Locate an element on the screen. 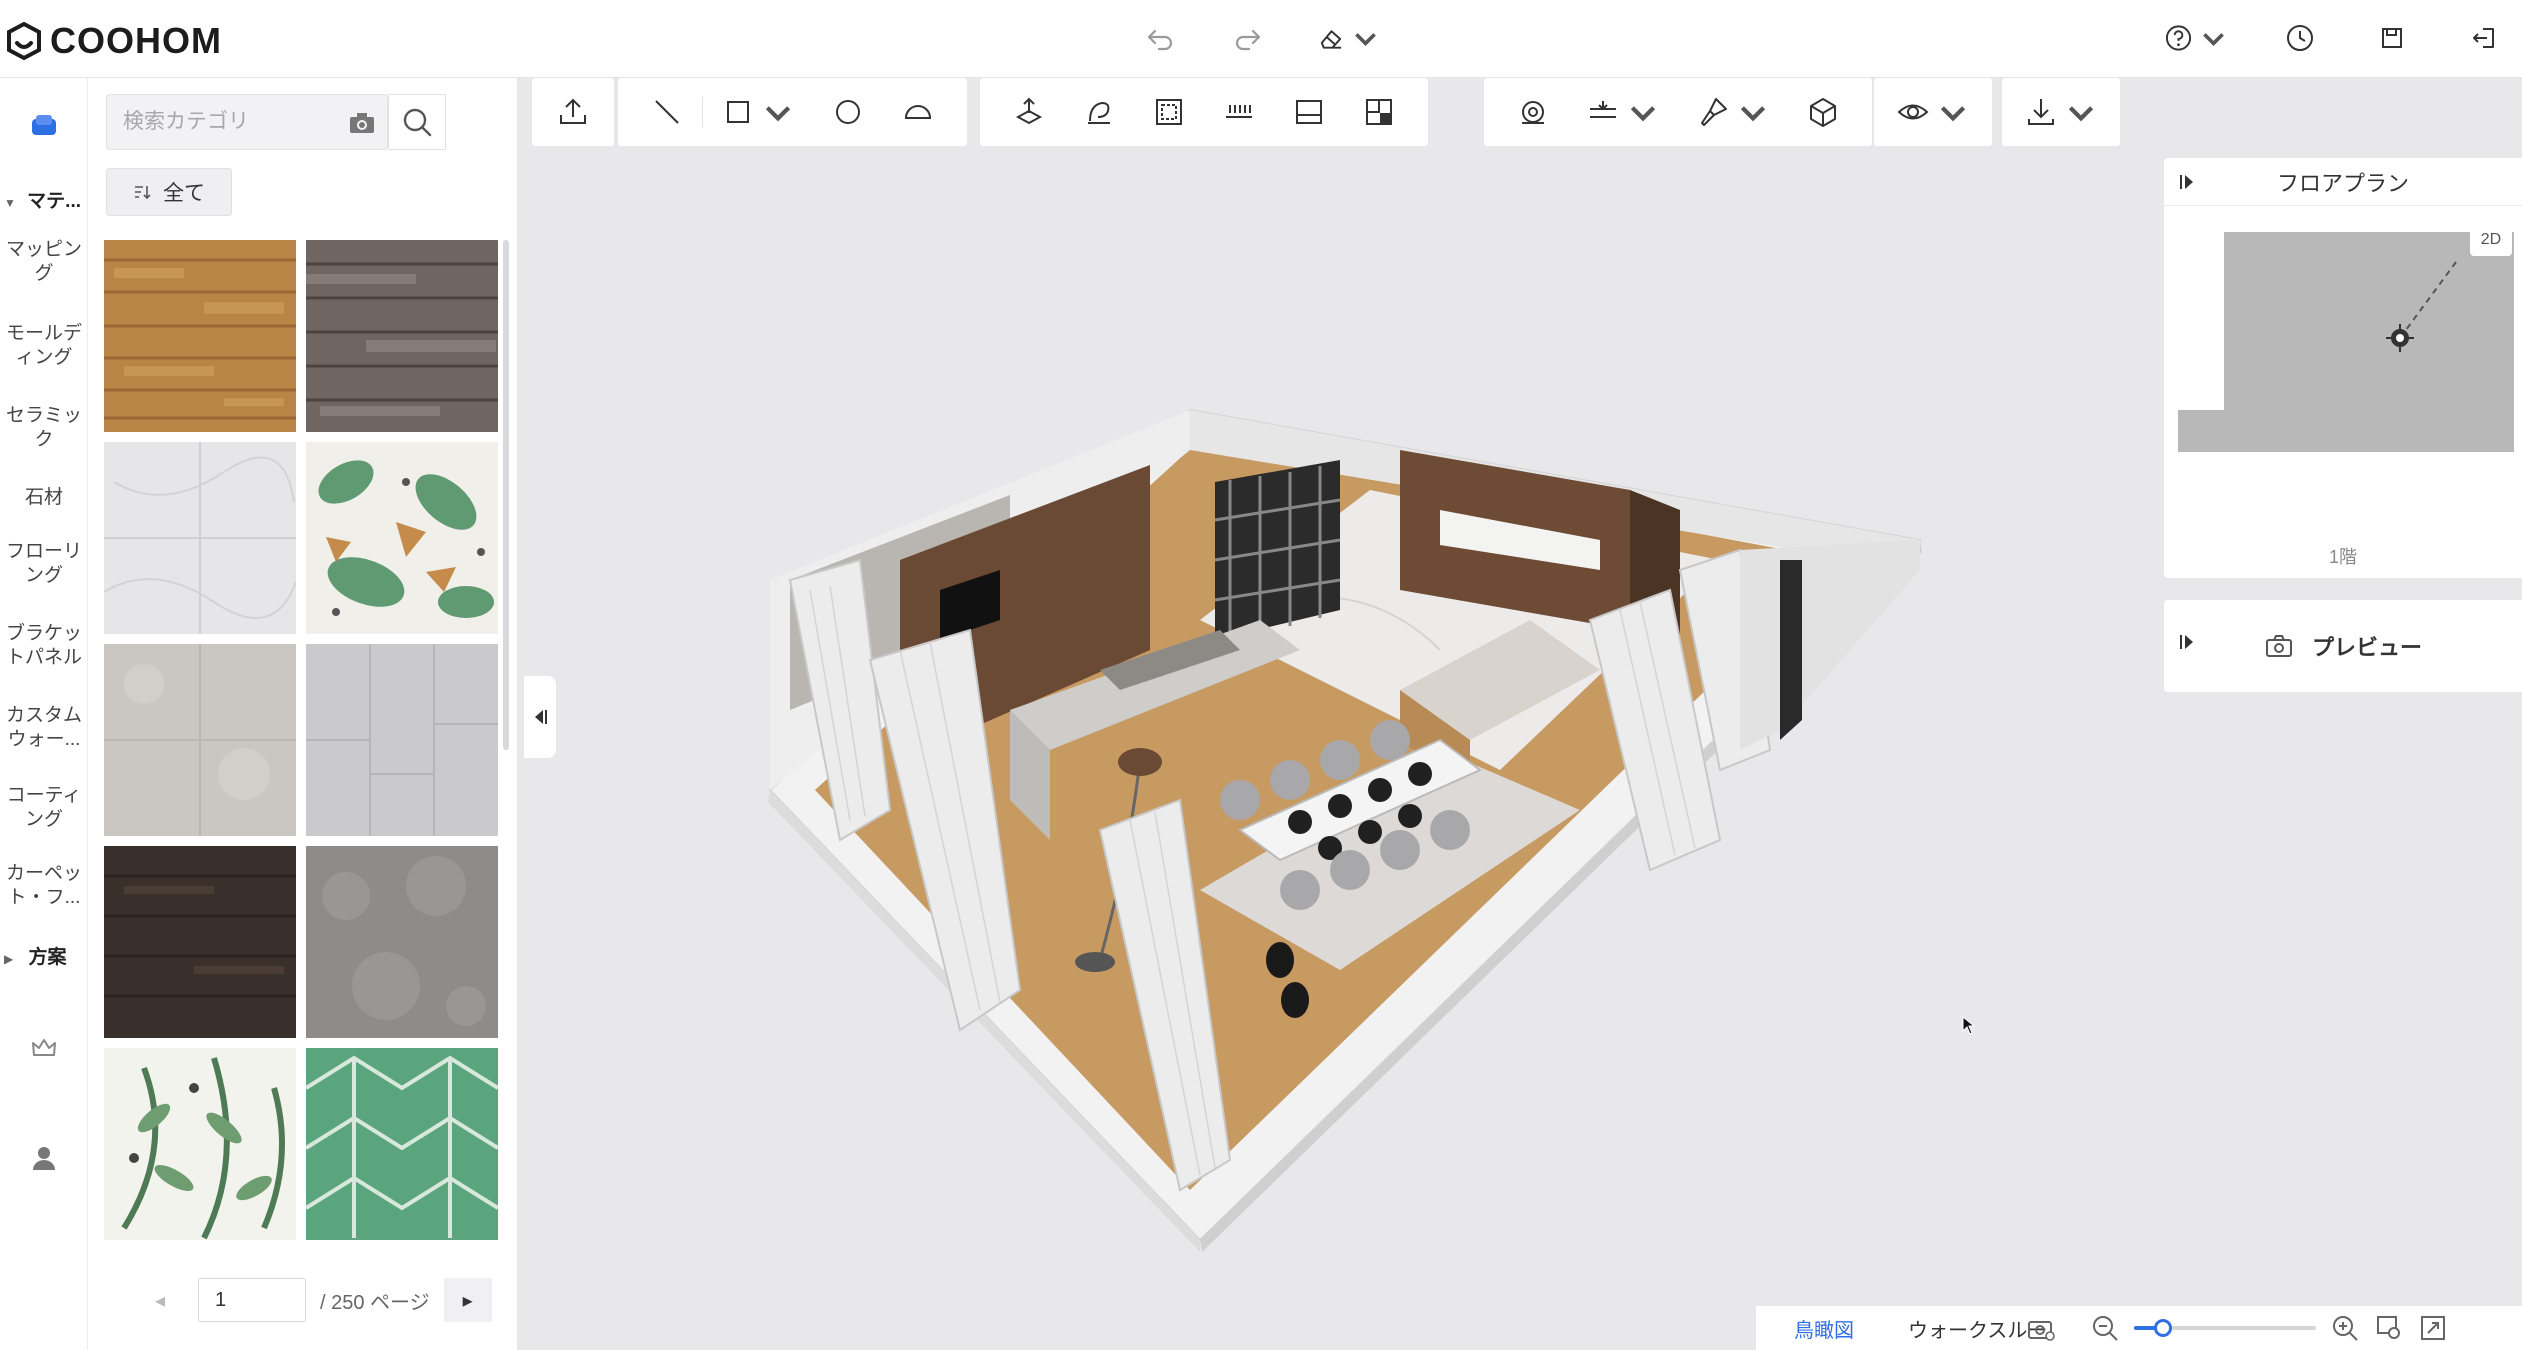 The image size is (2522, 1350). zoom-slider is located at coordinates (2225, 1328).